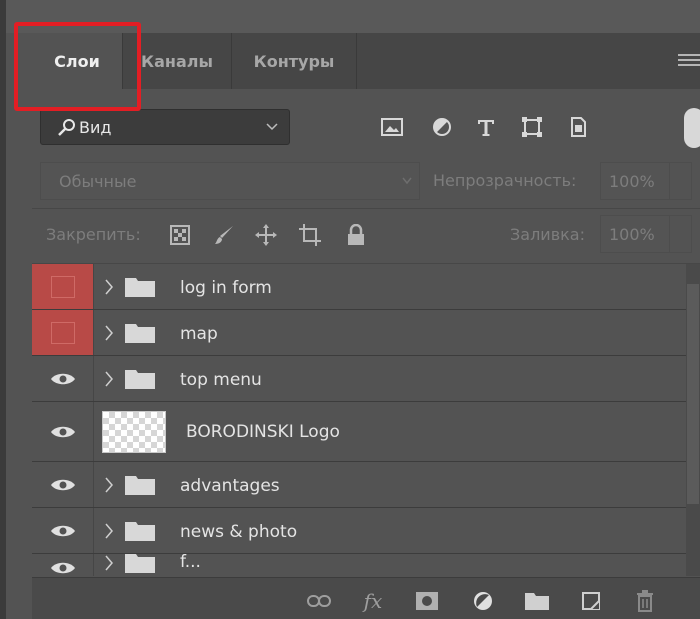 The width and height of the screenshot is (700, 619). What do you see at coordinates (356, 235) in the screenshot?
I see `lock-all-icon` at bounding box center [356, 235].